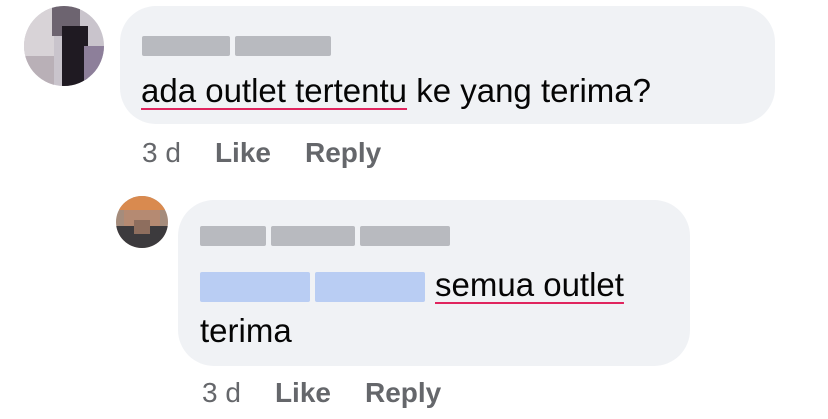  I want to click on comment-text-rest: ke yang terima?, so click(529, 90).